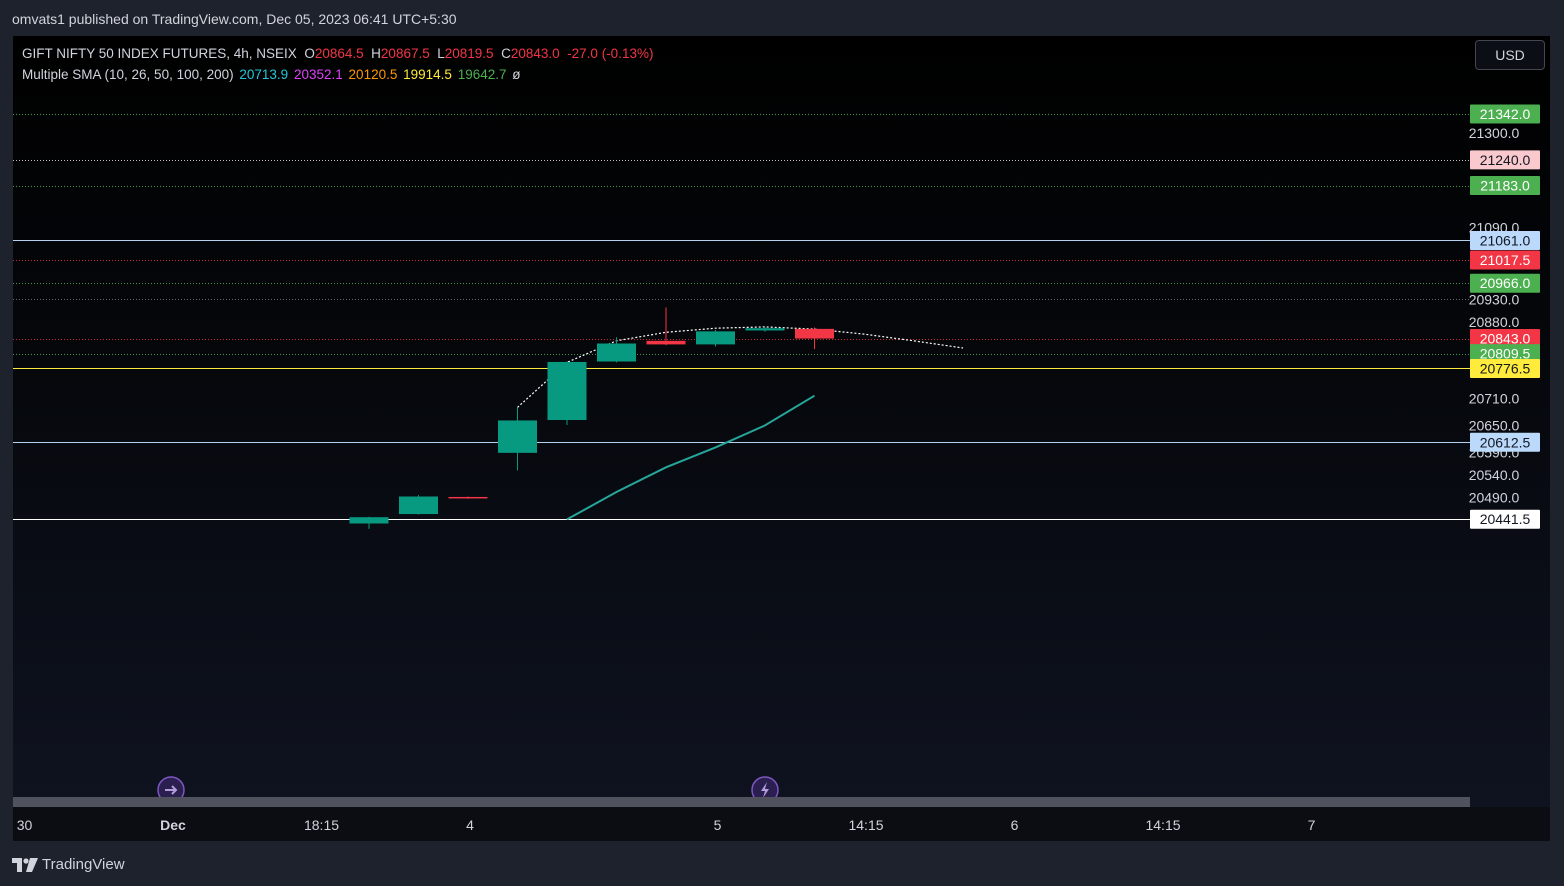  What do you see at coordinates (128, 74) in the screenshot?
I see `sma-title: Multiple SMA (10, 26, 50, 100, 200)` at bounding box center [128, 74].